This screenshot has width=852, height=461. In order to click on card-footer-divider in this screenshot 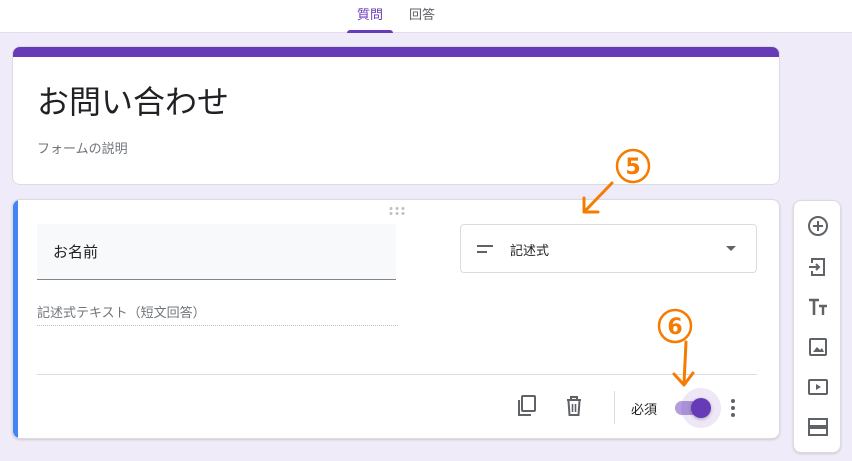, I will do `click(397, 374)`.